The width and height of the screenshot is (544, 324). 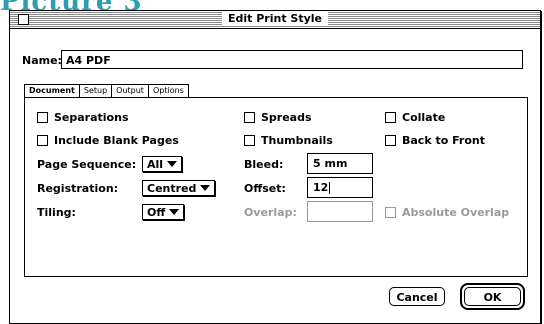 I want to click on registration-value: Centred, so click(x=172, y=188).